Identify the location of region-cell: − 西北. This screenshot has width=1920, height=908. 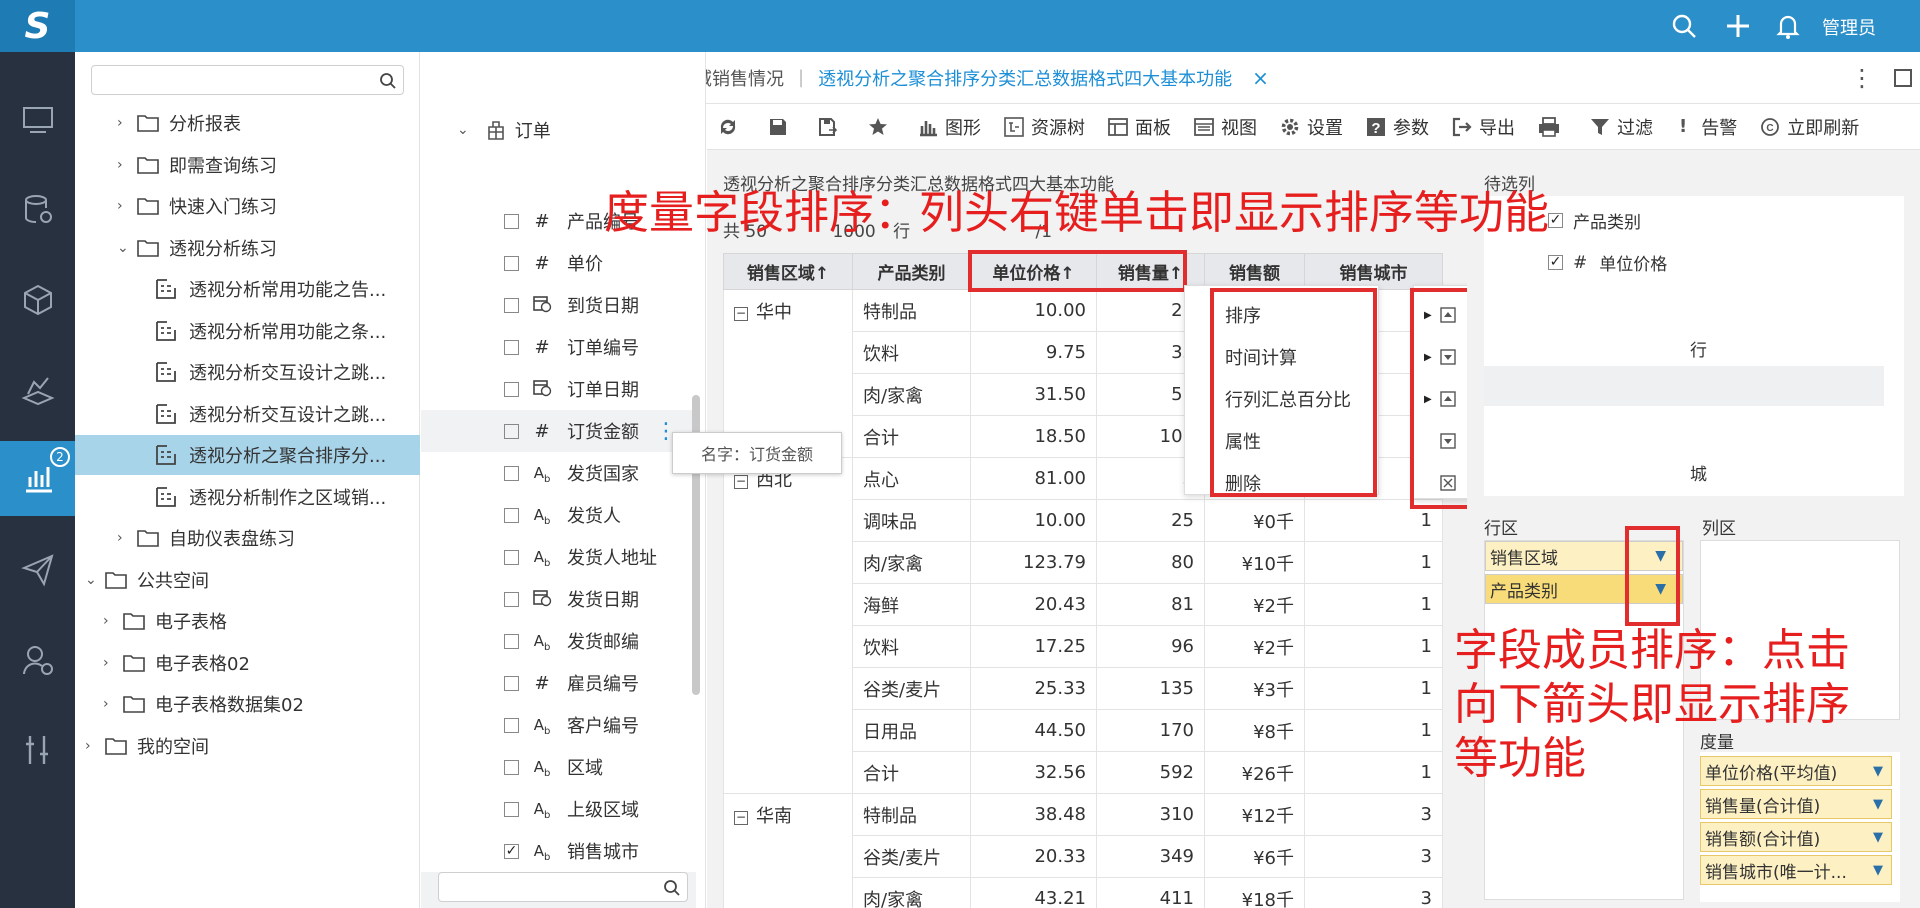
(788, 625).